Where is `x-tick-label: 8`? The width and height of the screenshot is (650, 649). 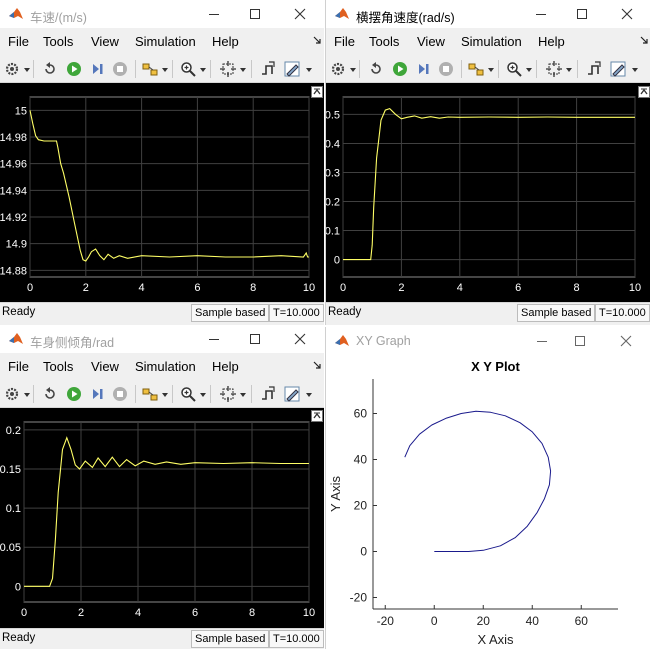 x-tick-label: 8 is located at coordinates (253, 288).